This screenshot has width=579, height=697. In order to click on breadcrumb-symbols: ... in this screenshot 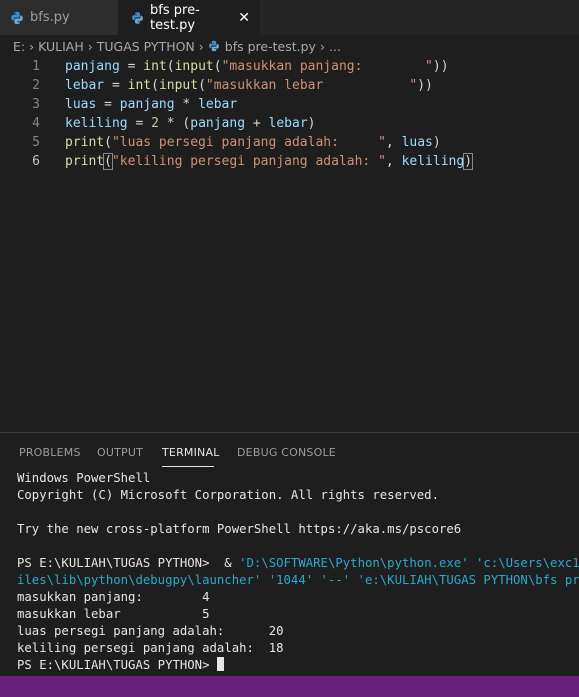, I will do `click(335, 46)`.